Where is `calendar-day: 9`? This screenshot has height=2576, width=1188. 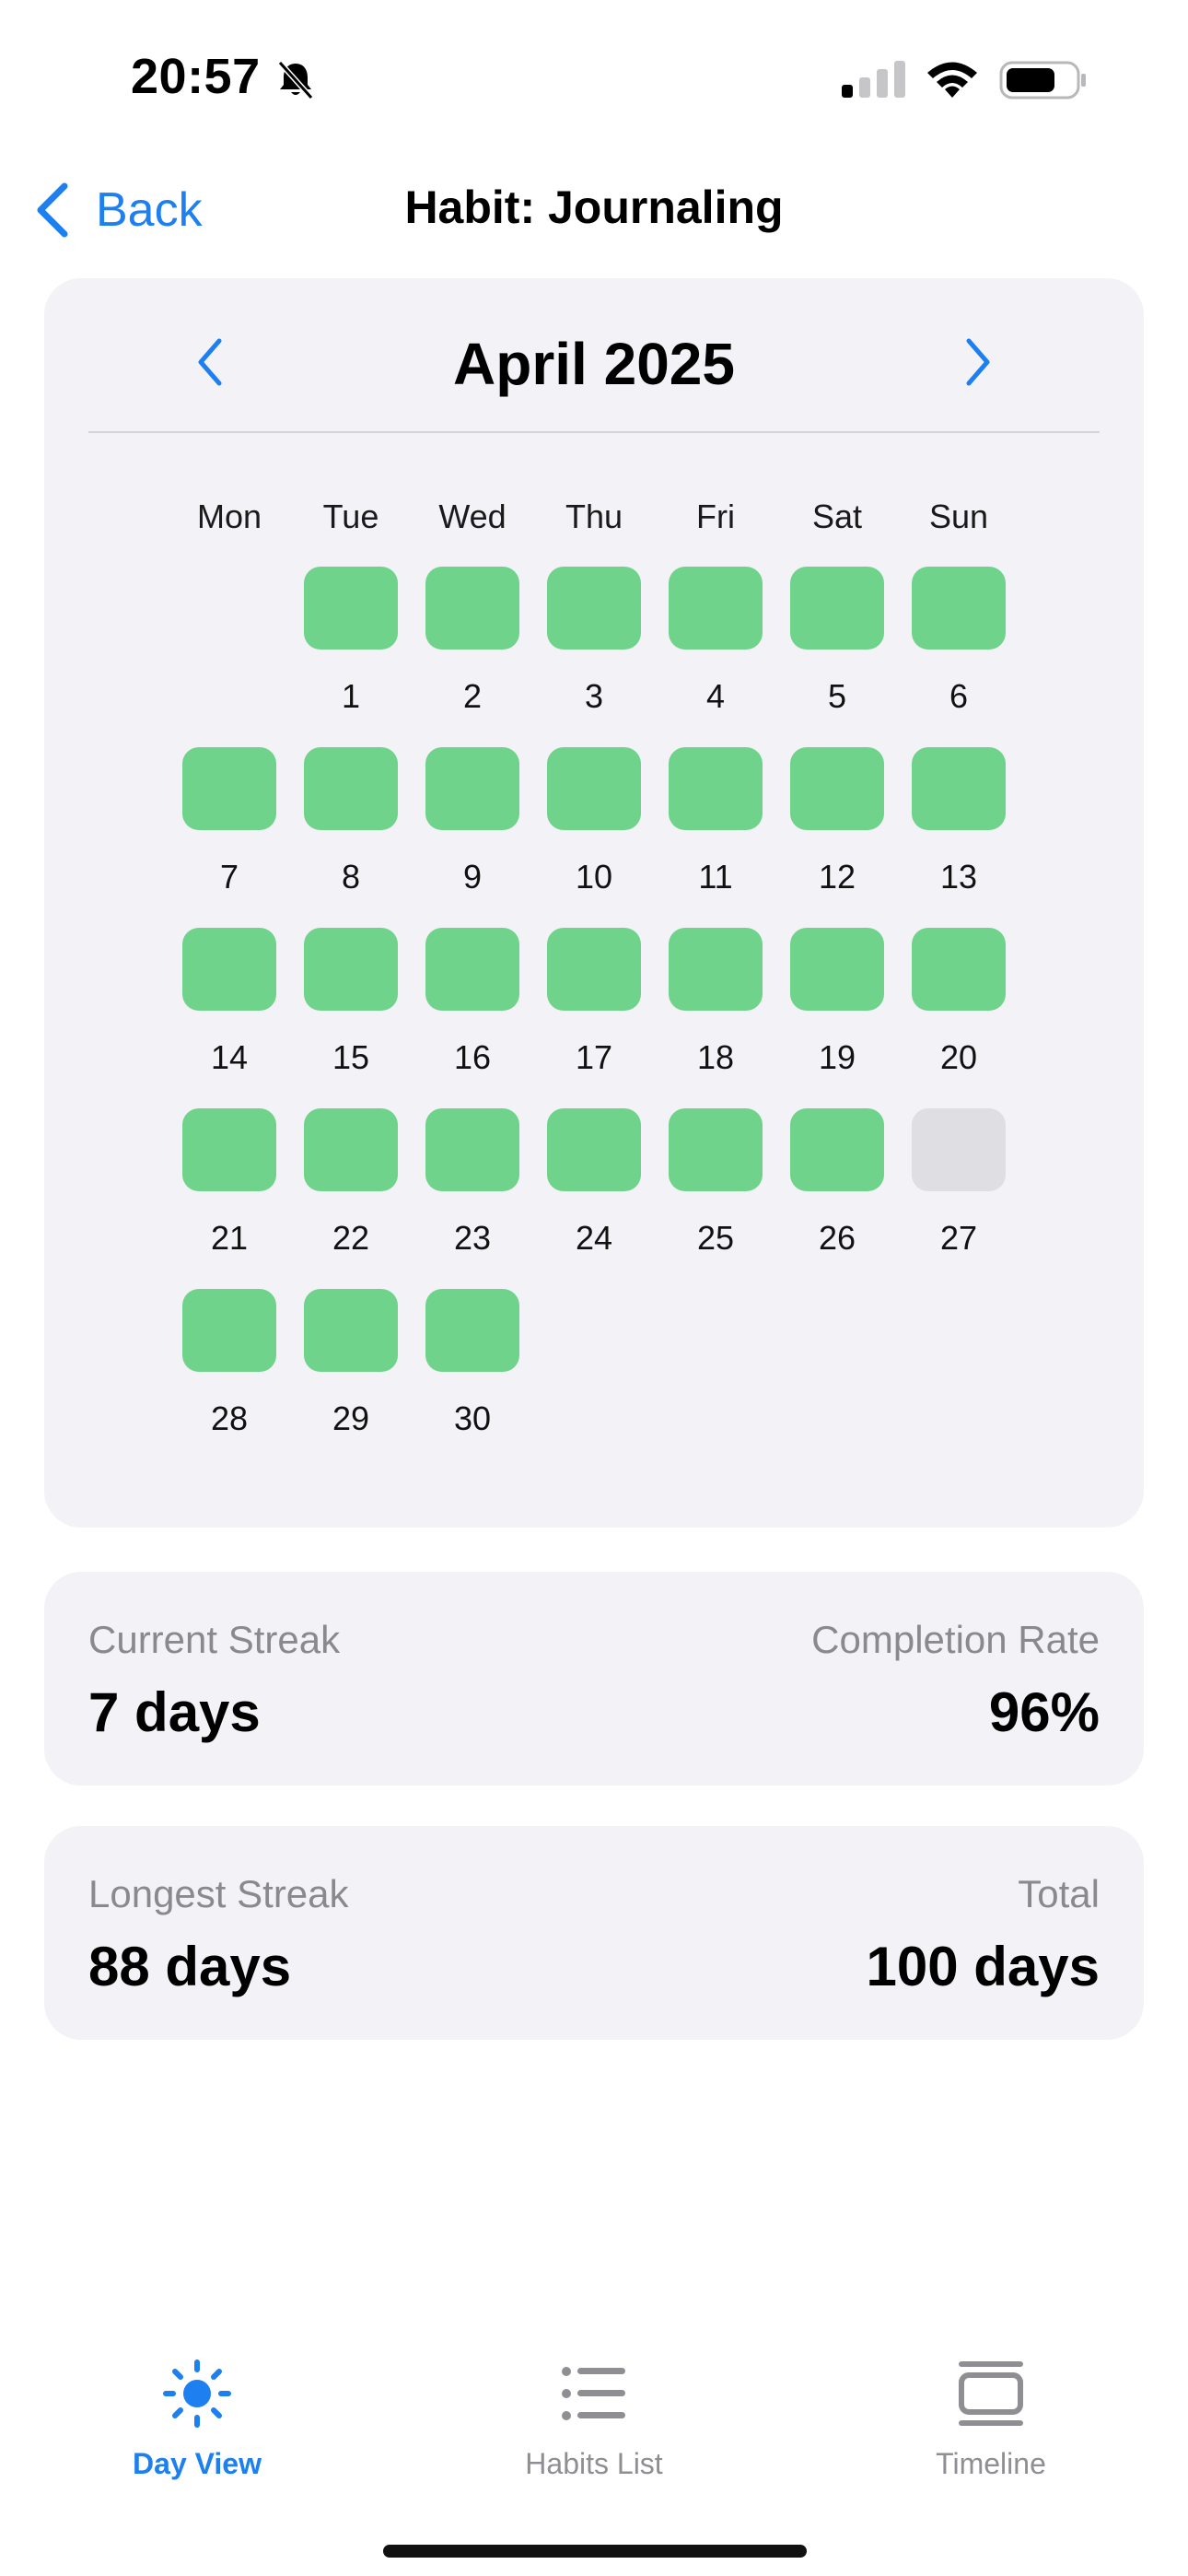 calendar-day: 9 is located at coordinates (473, 825).